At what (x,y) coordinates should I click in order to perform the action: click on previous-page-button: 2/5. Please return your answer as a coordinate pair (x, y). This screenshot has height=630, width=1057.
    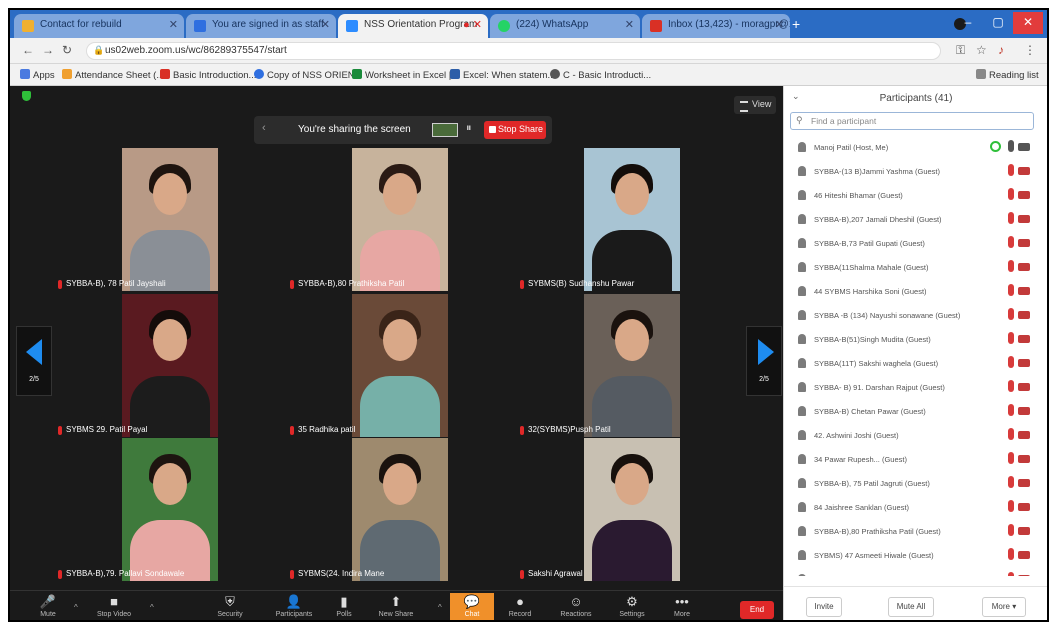
    Looking at the image, I should click on (34, 361).